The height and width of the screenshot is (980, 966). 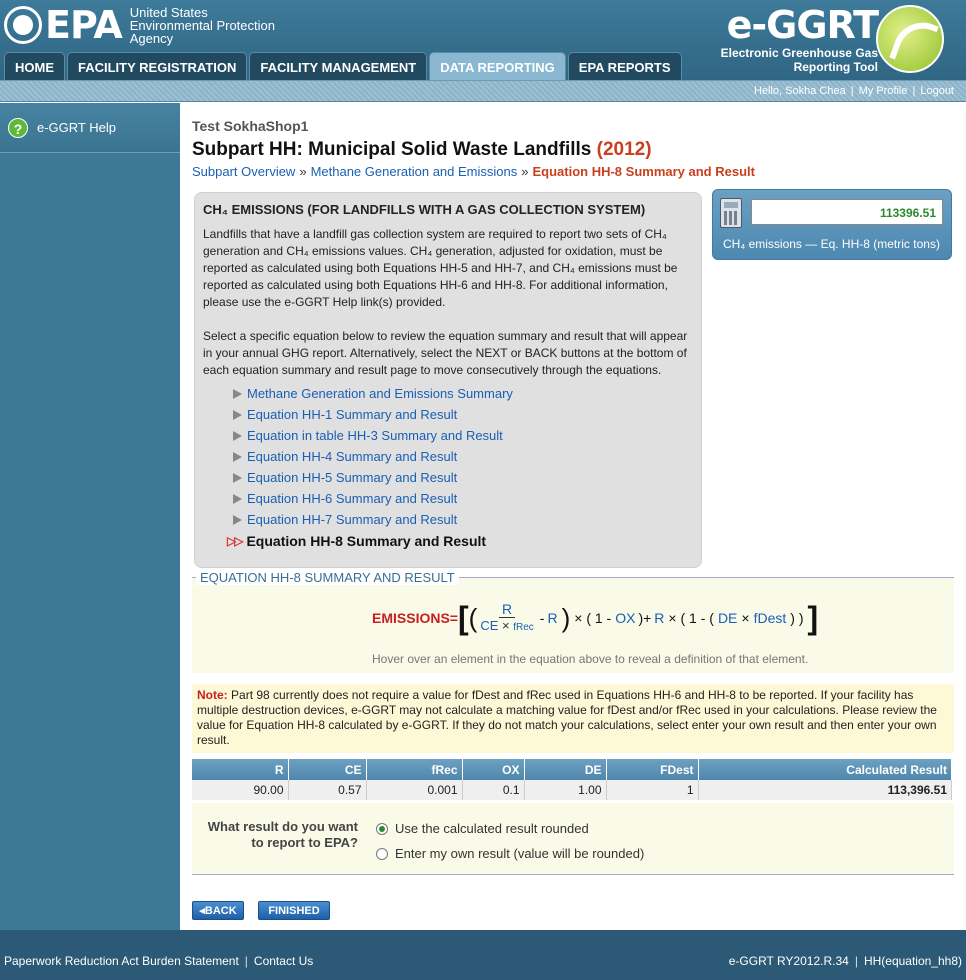 What do you see at coordinates (788, 961) in the screenshot?
I see `version-text: e-GGRT RY2012.R.34` at bounding box center [788, 961].